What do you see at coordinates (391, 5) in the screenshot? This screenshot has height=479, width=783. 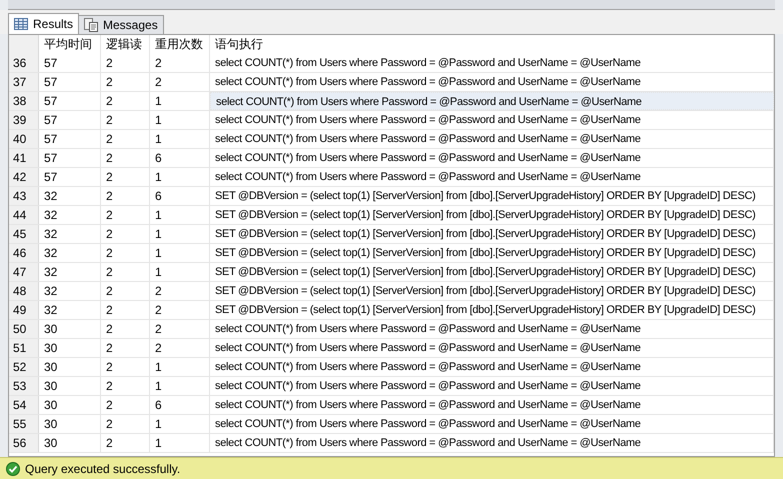 I see `scroll-bar` at bounding box center [391, 5].